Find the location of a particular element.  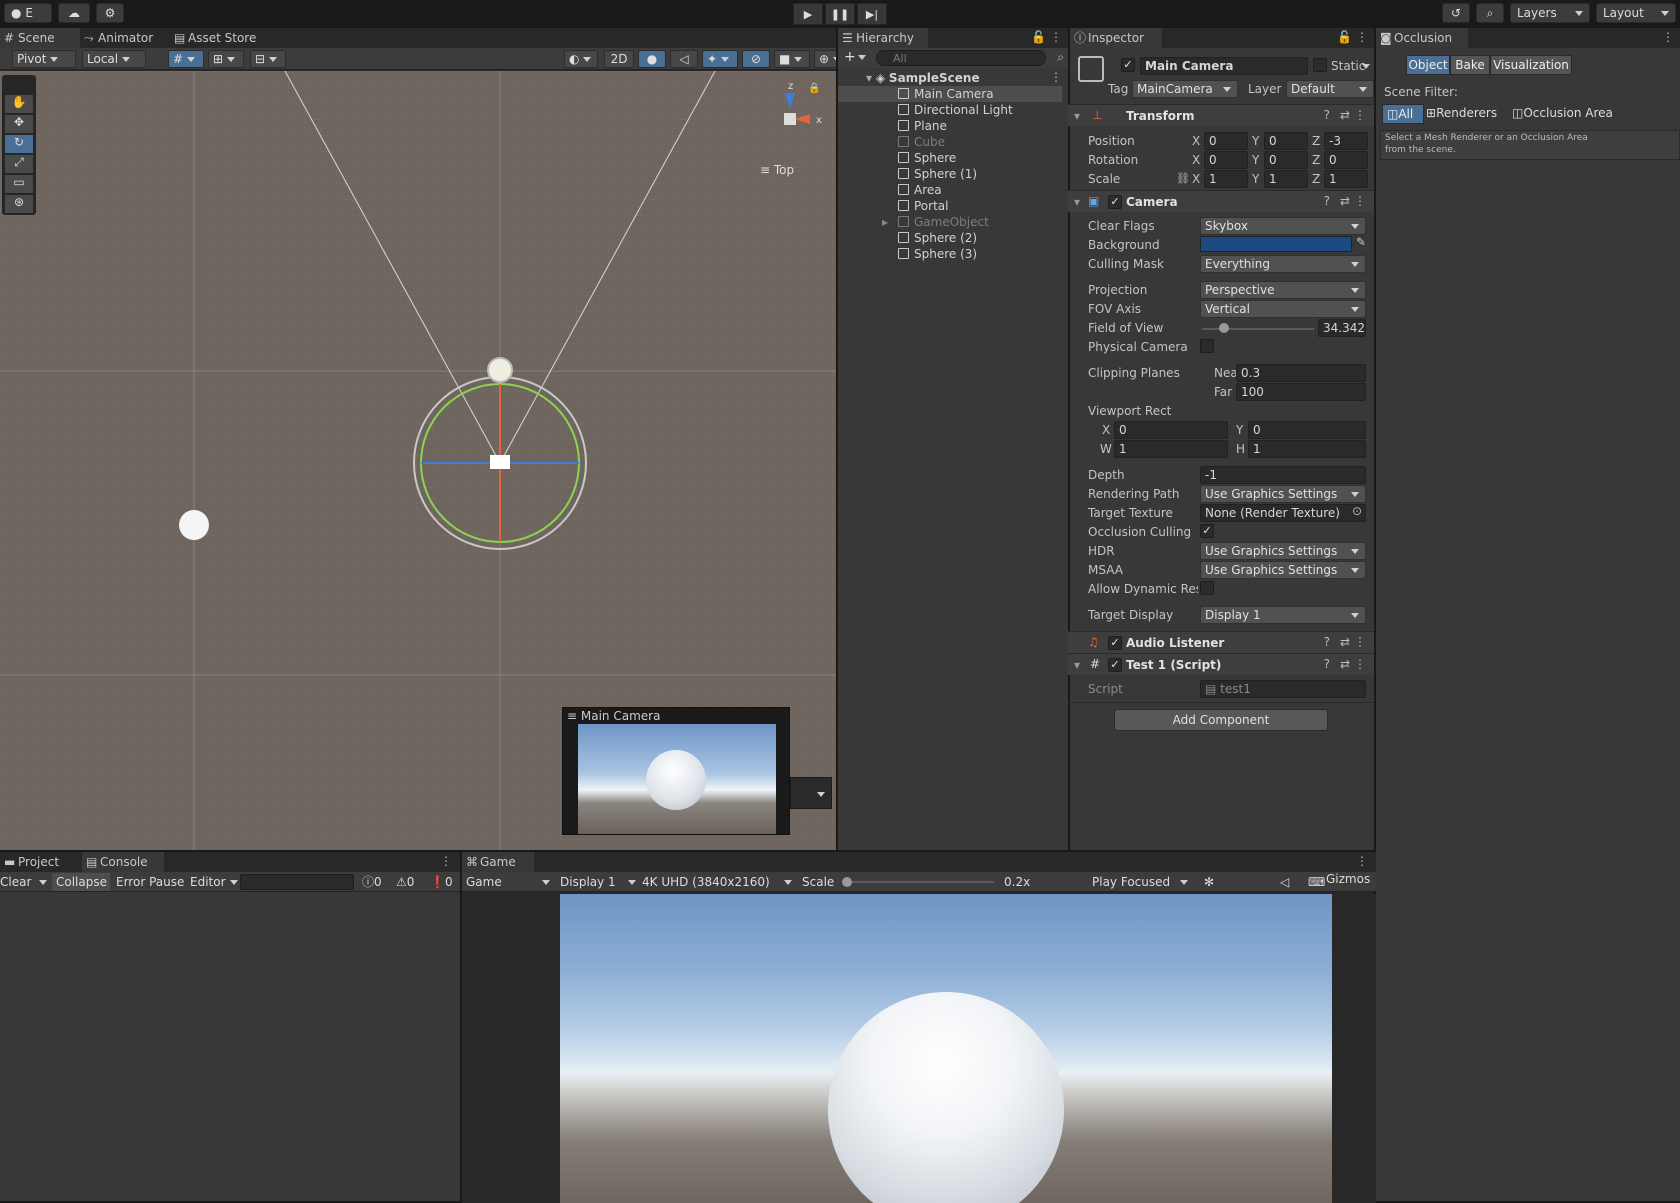

history-button: ↺ is located at coordinates (1456, 13).